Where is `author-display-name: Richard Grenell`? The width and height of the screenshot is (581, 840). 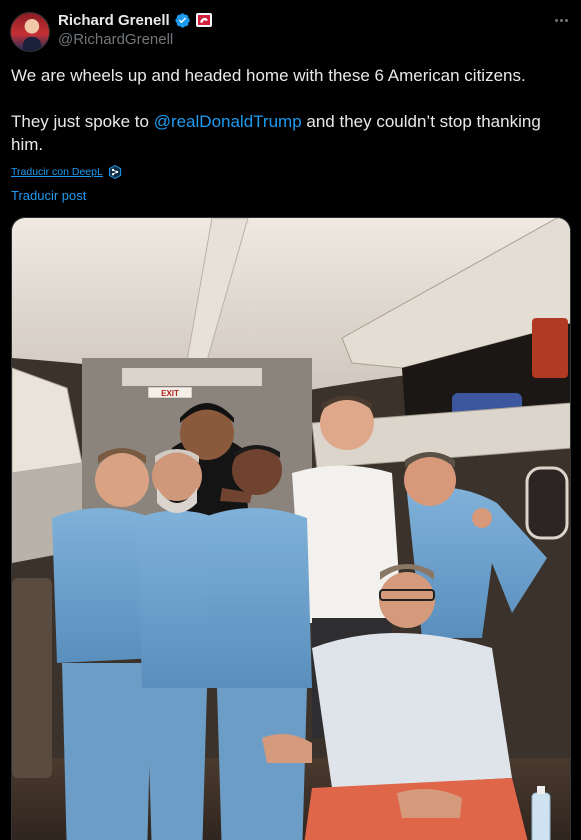 author-display-name: Richard Grenell is located at coordinates (114, 20).